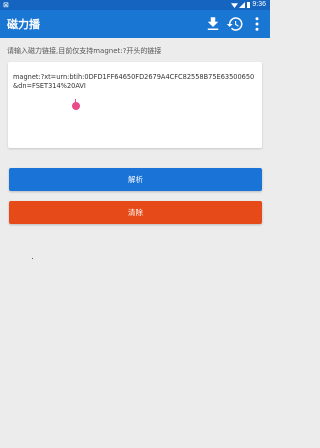 The height and width of the screenshot is (448, 320). Describe the element at coordinates (235, 24) in the screenshot. I see `history-icon` at that location.